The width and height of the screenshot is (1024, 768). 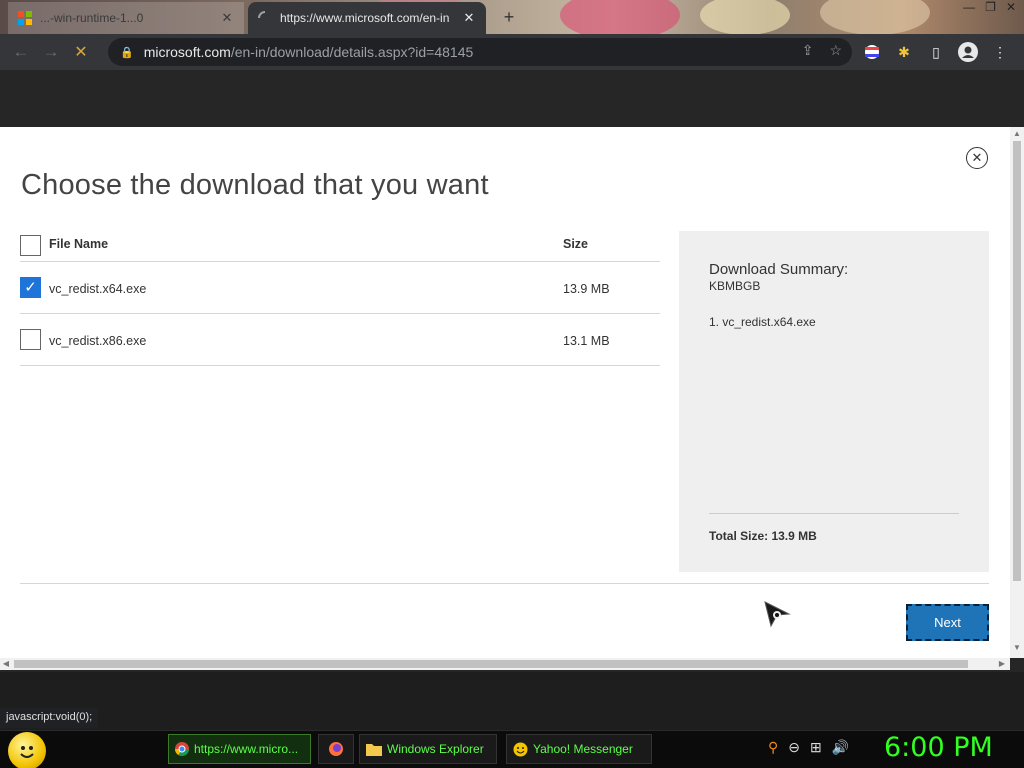 I want to click on select-all-checkbox, so click(x=30, y=245).